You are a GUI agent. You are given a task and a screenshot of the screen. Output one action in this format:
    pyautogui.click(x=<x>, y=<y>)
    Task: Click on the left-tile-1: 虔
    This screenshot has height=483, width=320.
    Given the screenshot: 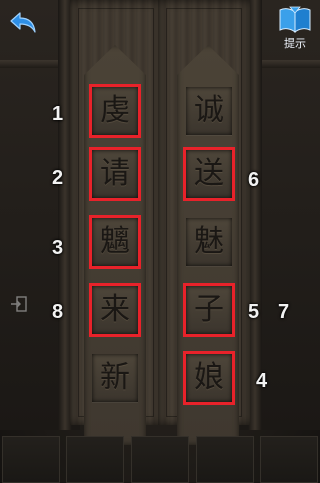 What is the action you would take?
    pyautogui.click(x=115, y=111)
    